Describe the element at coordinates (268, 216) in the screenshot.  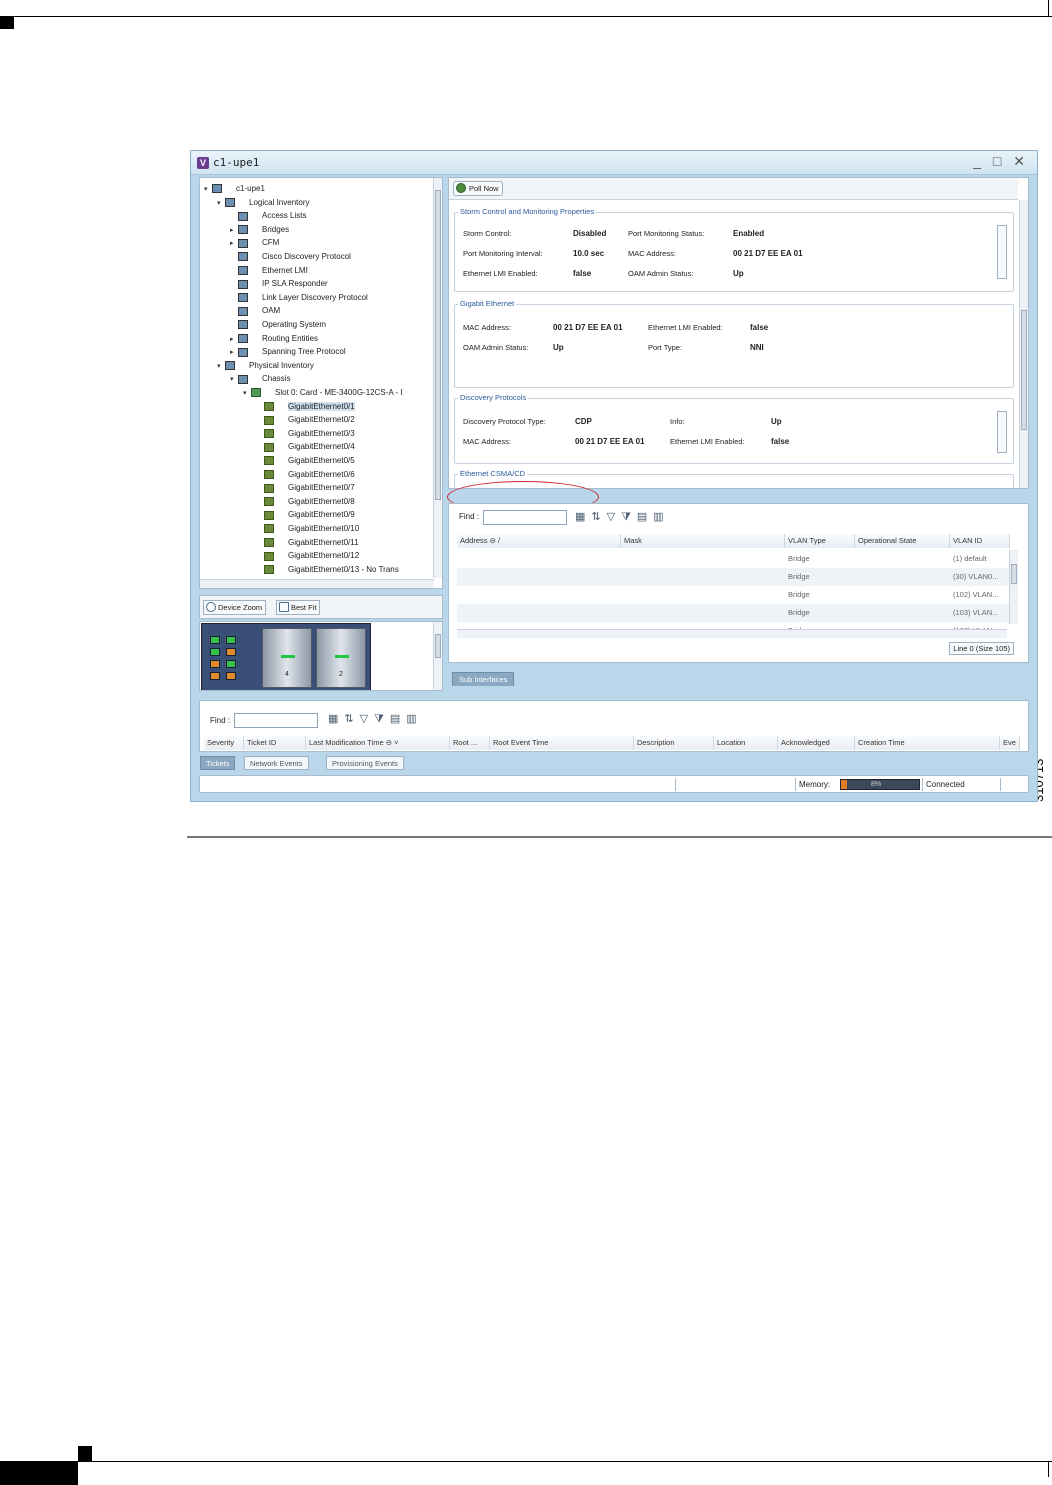
I see `tree-item: Access Lists` at that location.